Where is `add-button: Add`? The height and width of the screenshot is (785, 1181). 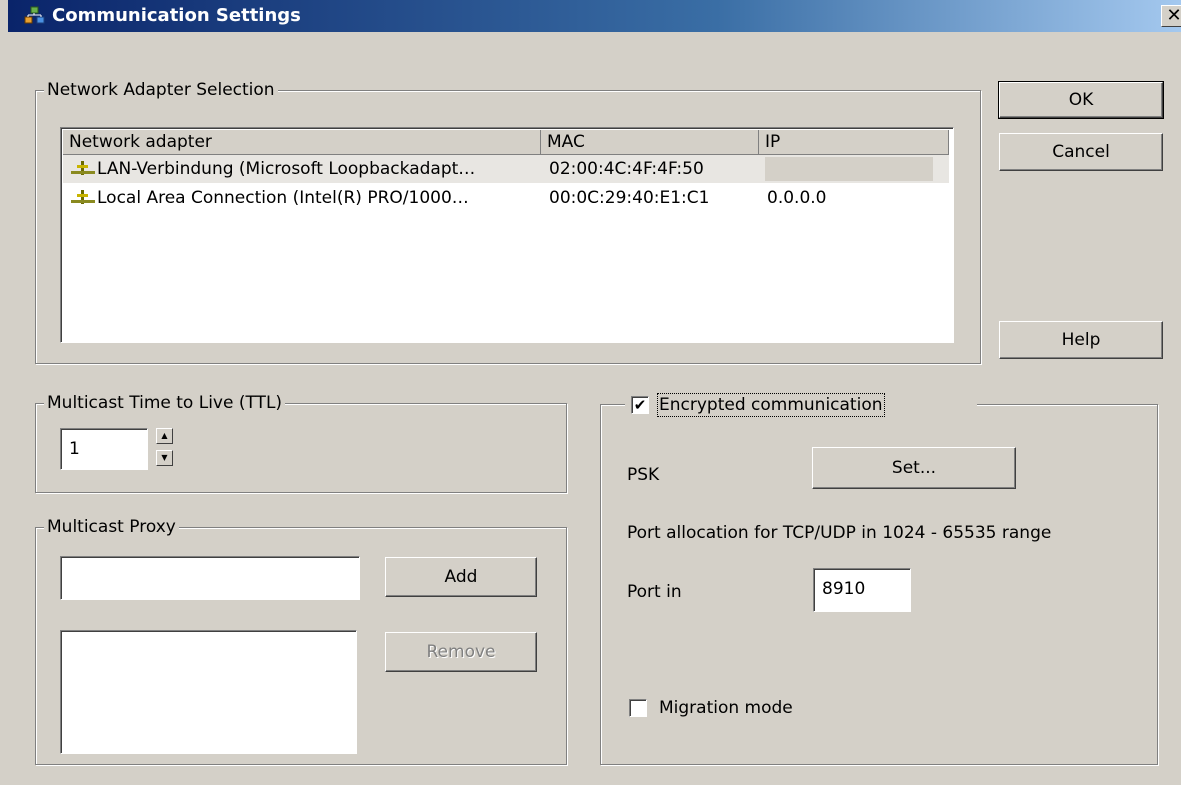 add-button: Add is located at coordinates (461, 577).